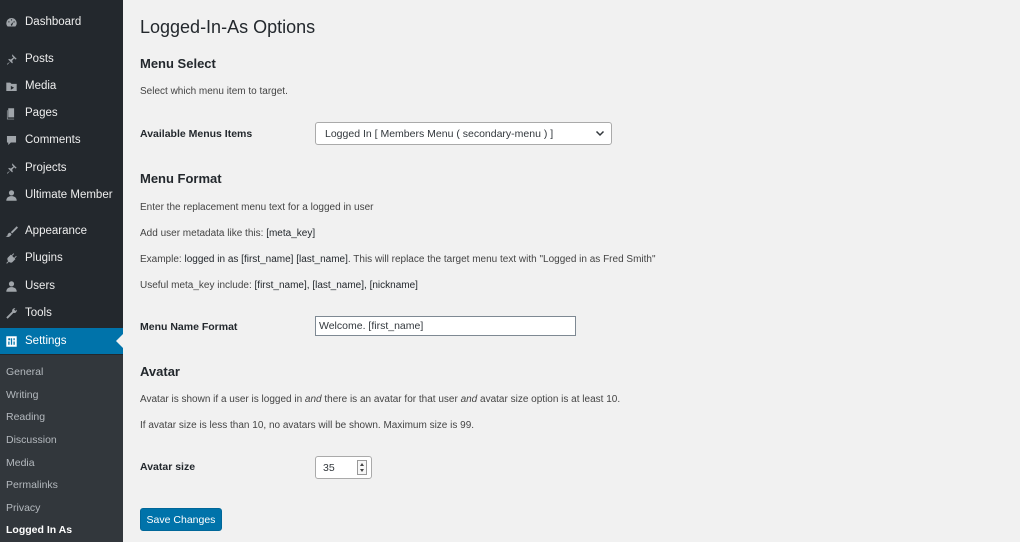 The image size is (1020, 542). What do you see at coordinates (362, 467) in the screenshot?
I see `number-spinner` at bounding box center [362, 467].